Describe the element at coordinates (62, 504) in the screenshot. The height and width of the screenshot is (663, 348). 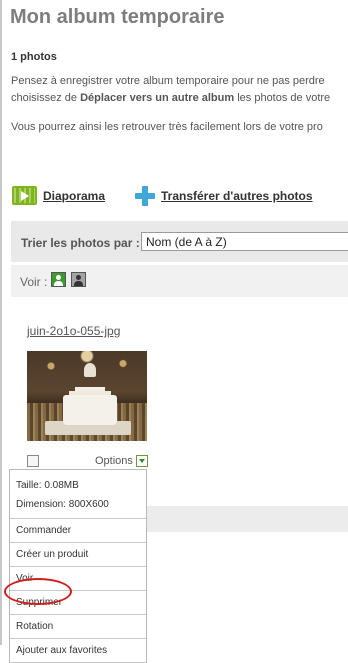
I see `dimension-info: Dimension: 800X600` at that location.